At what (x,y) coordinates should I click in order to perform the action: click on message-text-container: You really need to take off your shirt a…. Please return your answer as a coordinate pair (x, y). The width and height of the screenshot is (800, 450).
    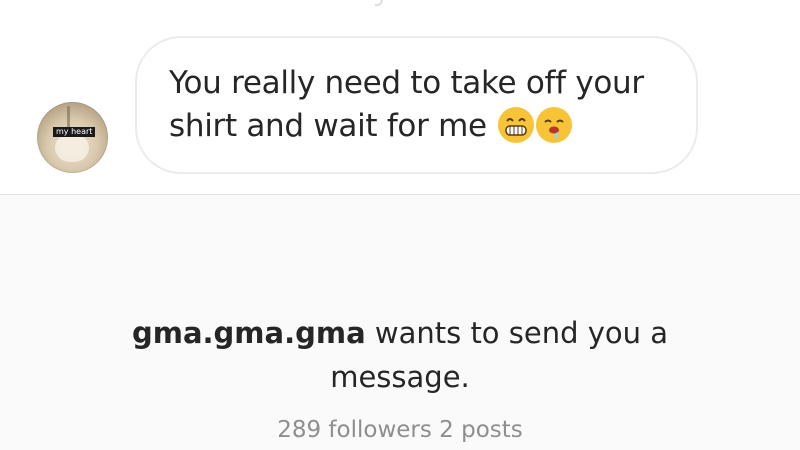
    Looking at the image, I should click on (417, 105).